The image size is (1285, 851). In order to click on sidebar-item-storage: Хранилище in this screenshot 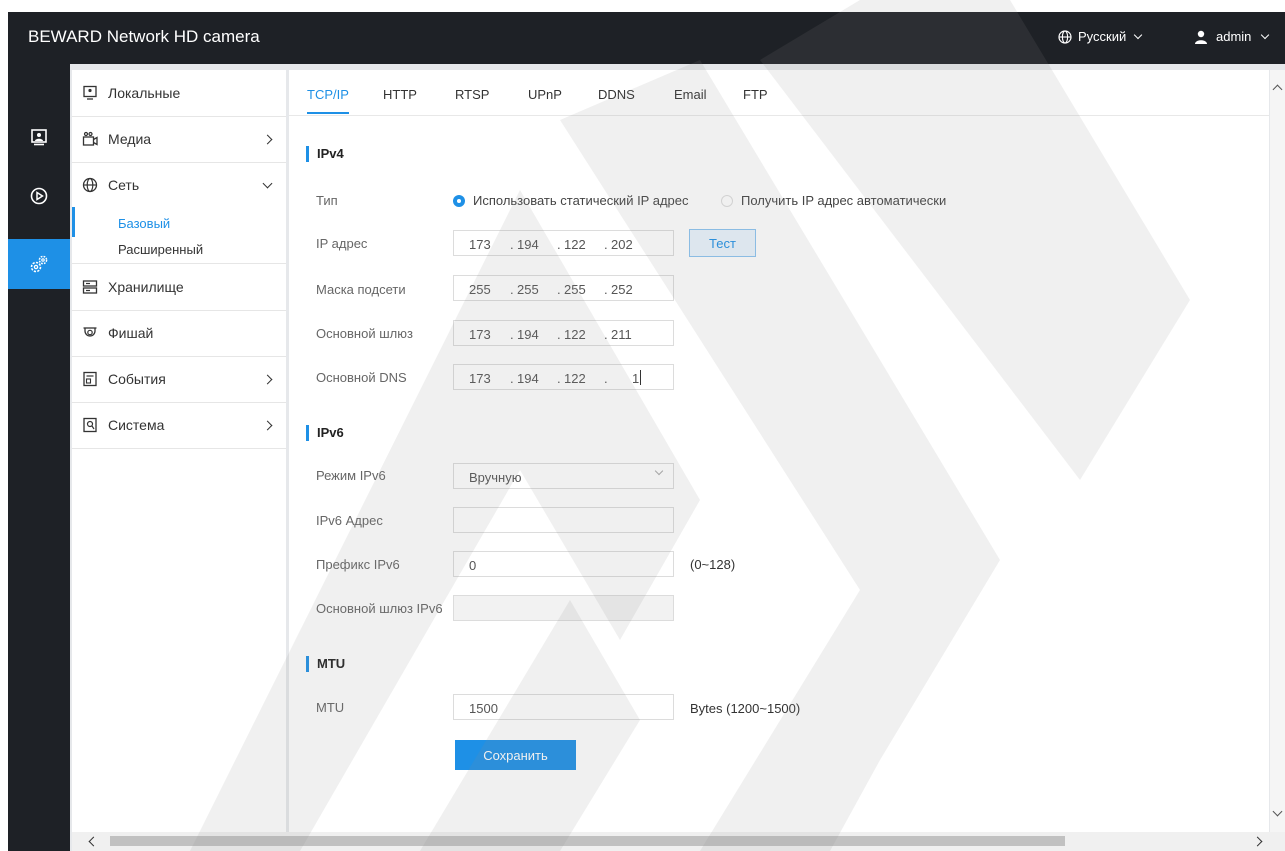, I will do `click(179, 287)`.